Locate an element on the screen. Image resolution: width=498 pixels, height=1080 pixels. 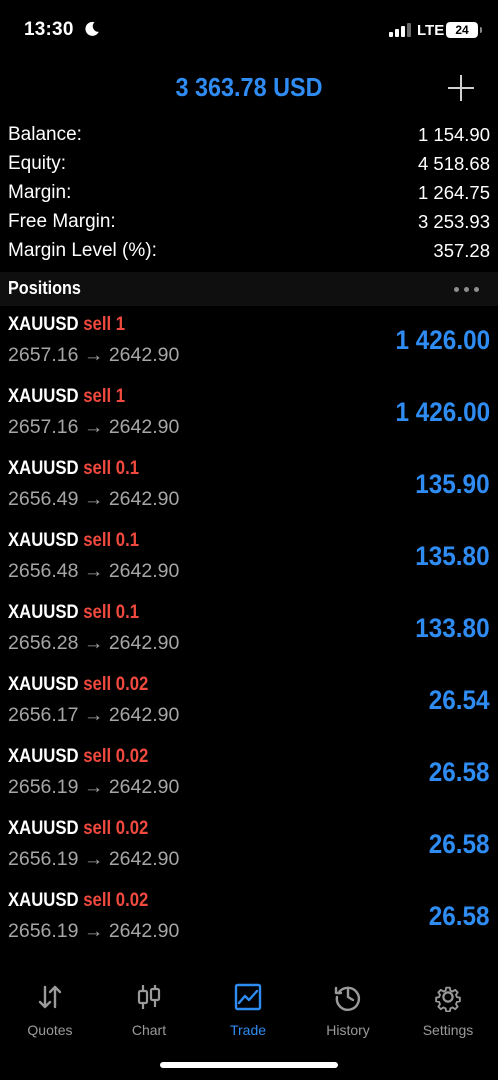
position-prices: 2656.28 → 2642.90 is located at coordinates (94, 643).